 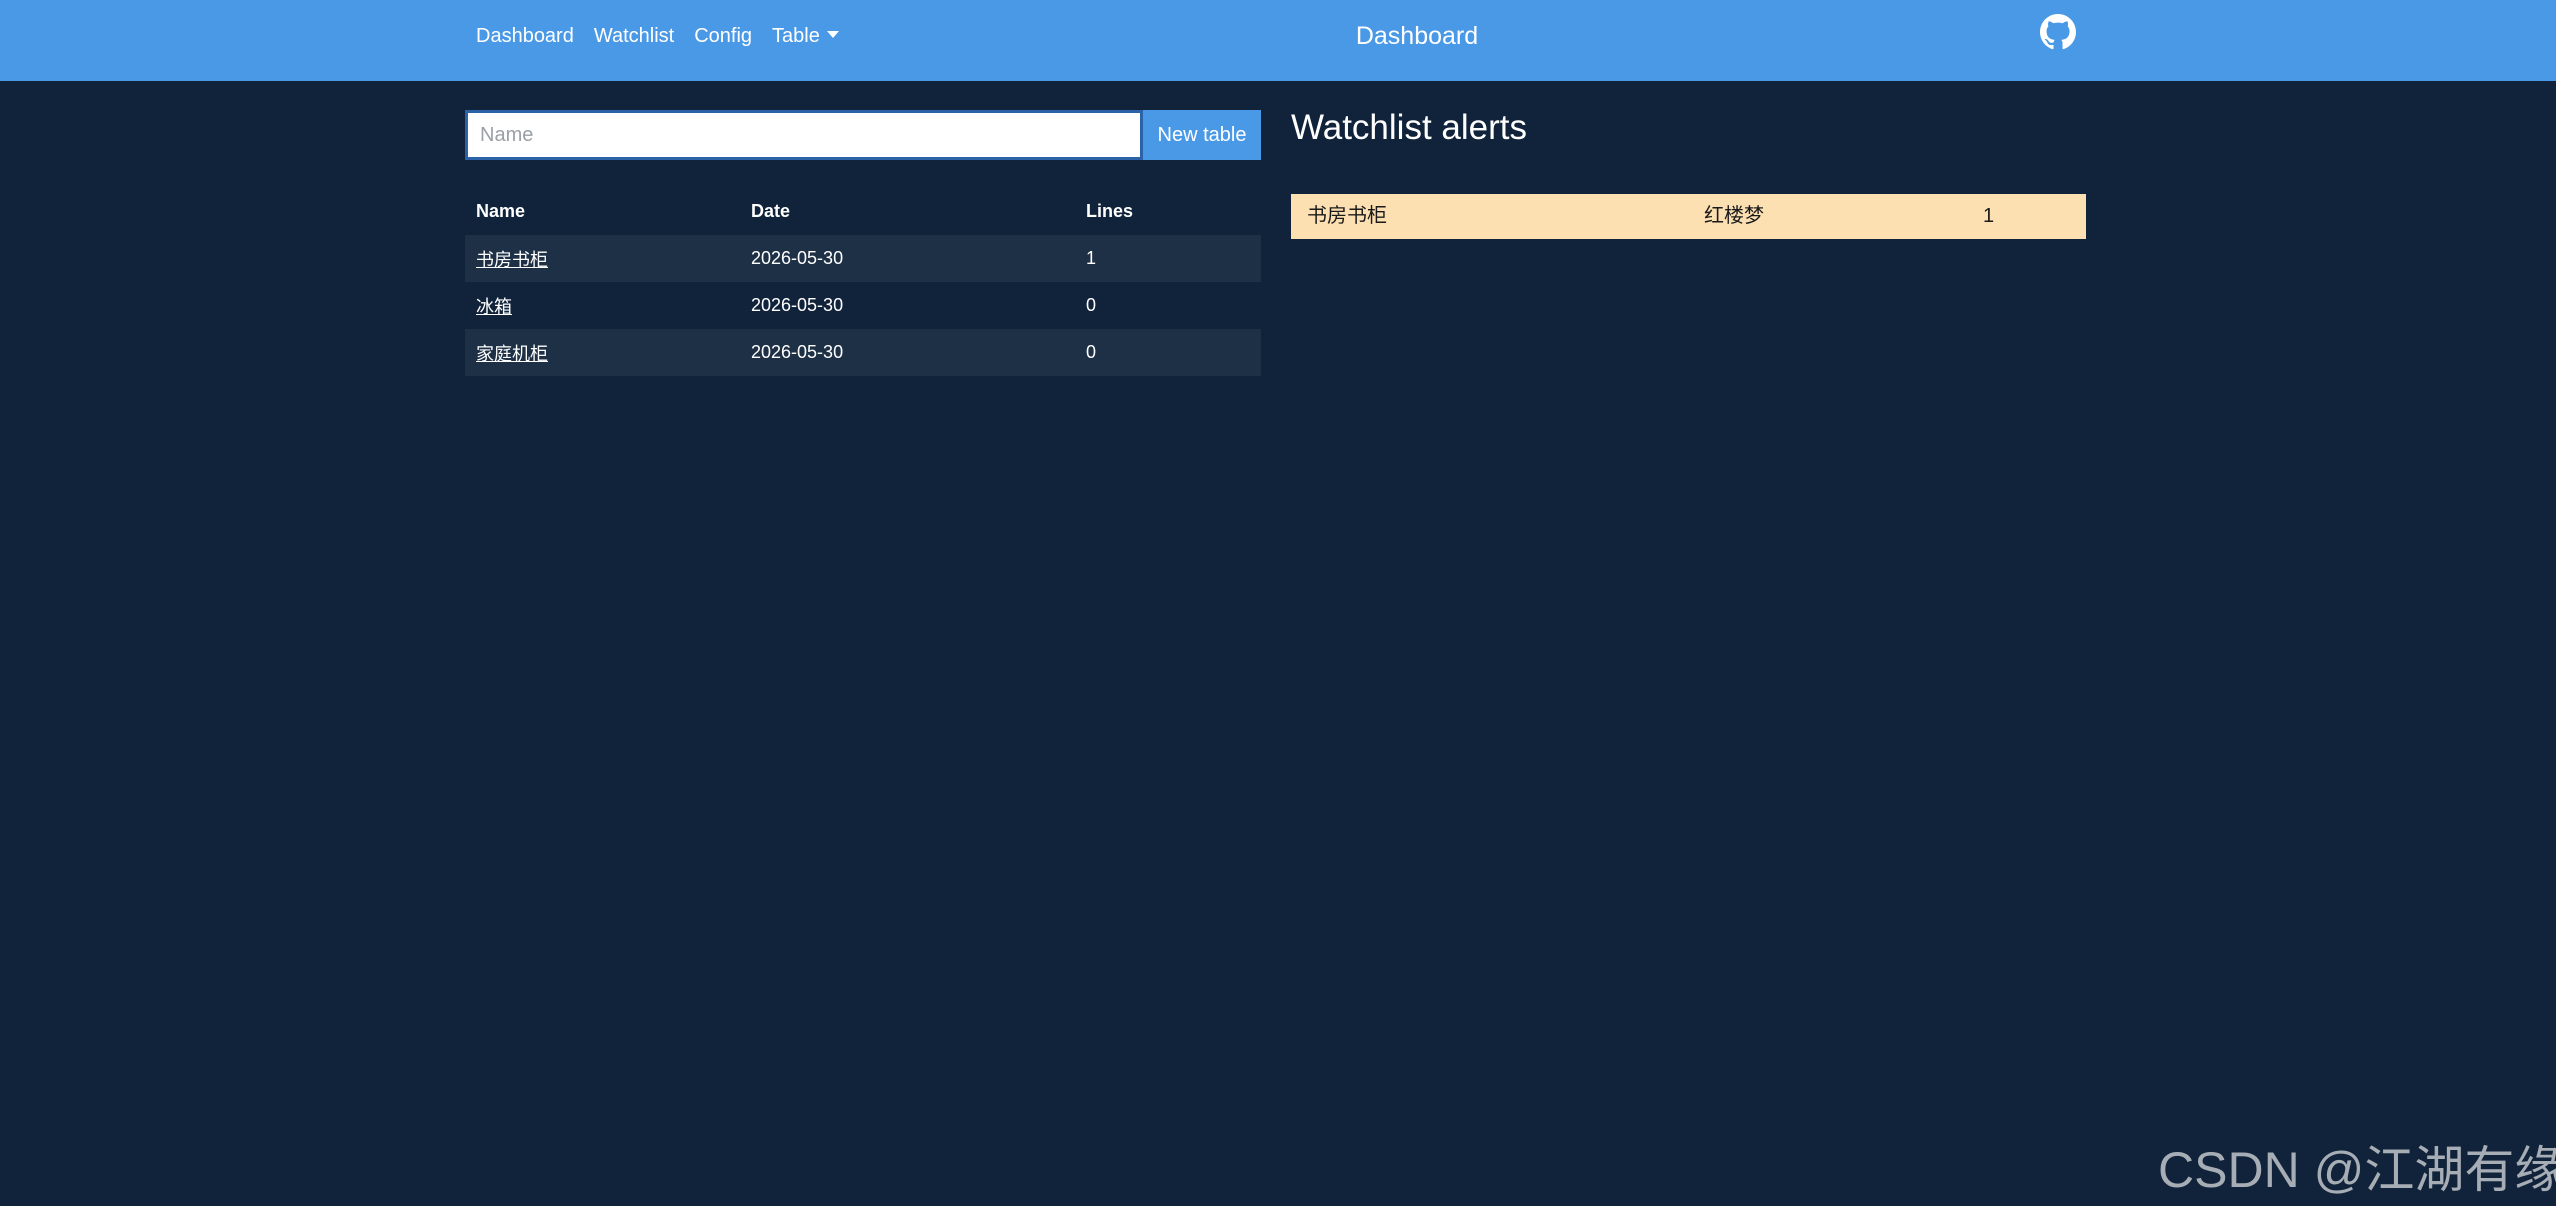 I want to click on table-row: 冰箱 2026-05-30 0, so click(x=863, y=305).